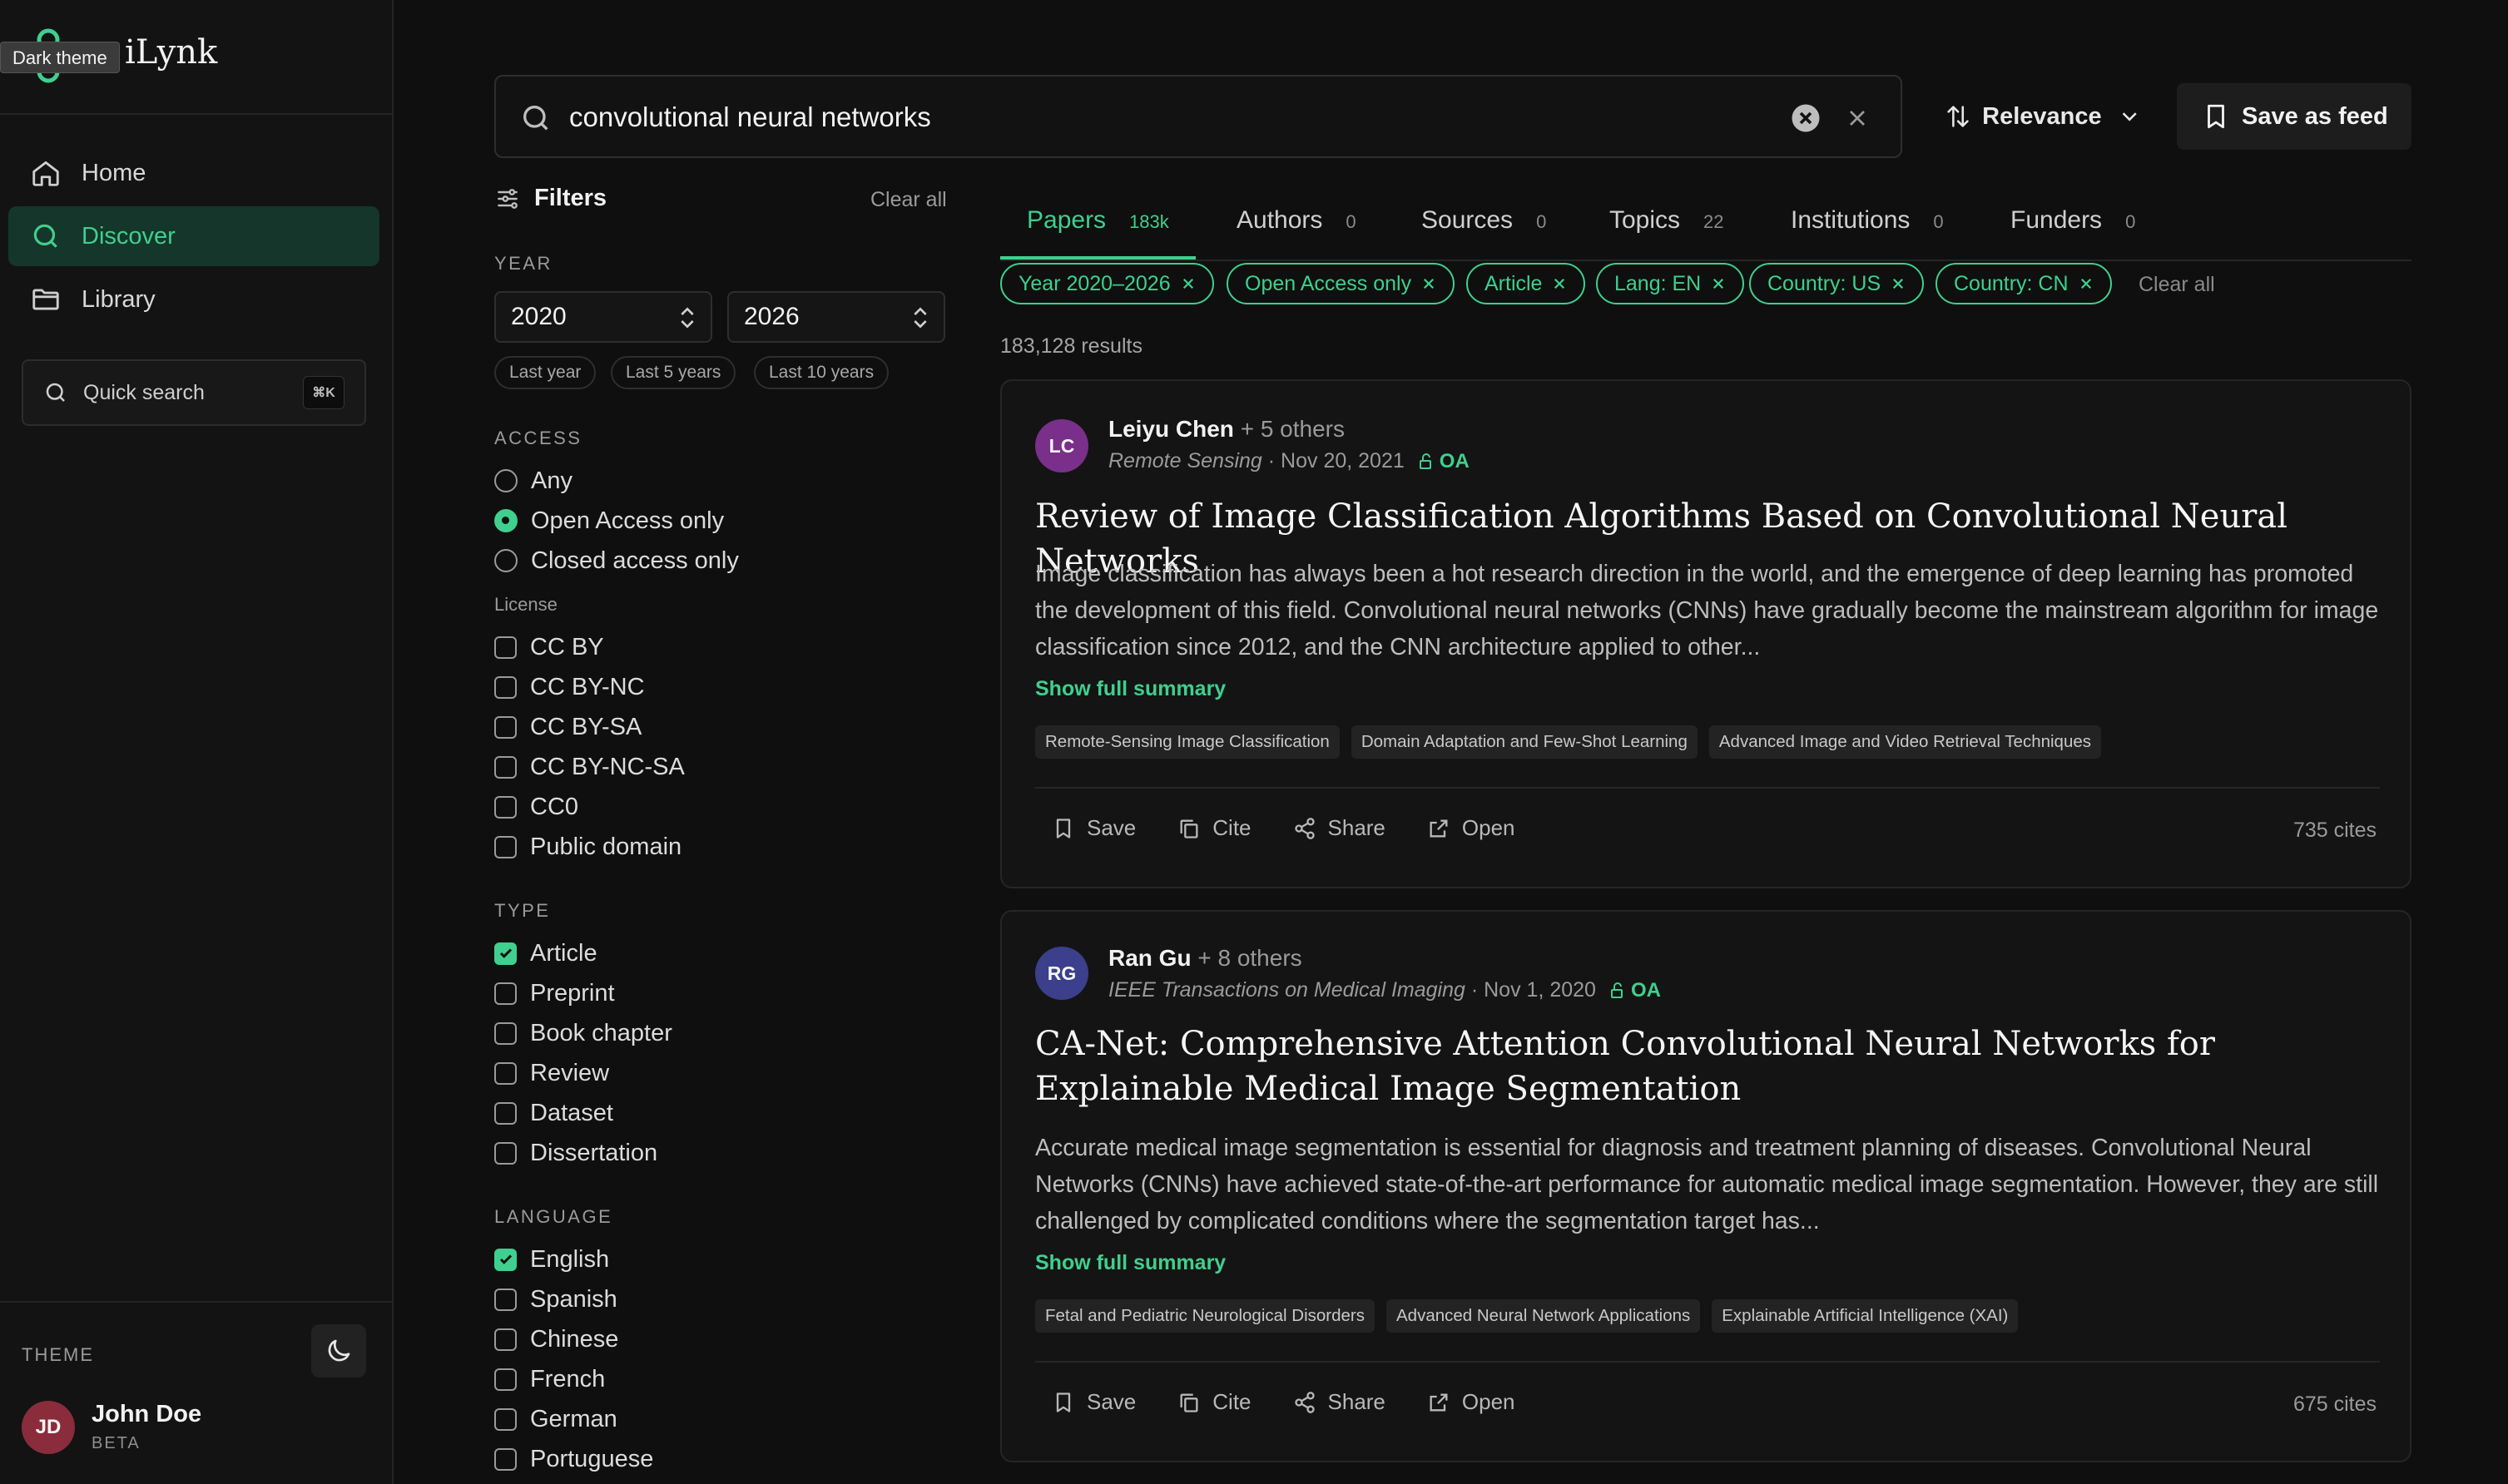 Image resolution: width=2508 pixels, height=1484 pixels. I want to click on year-from-select: 2020, so click(603, 317).